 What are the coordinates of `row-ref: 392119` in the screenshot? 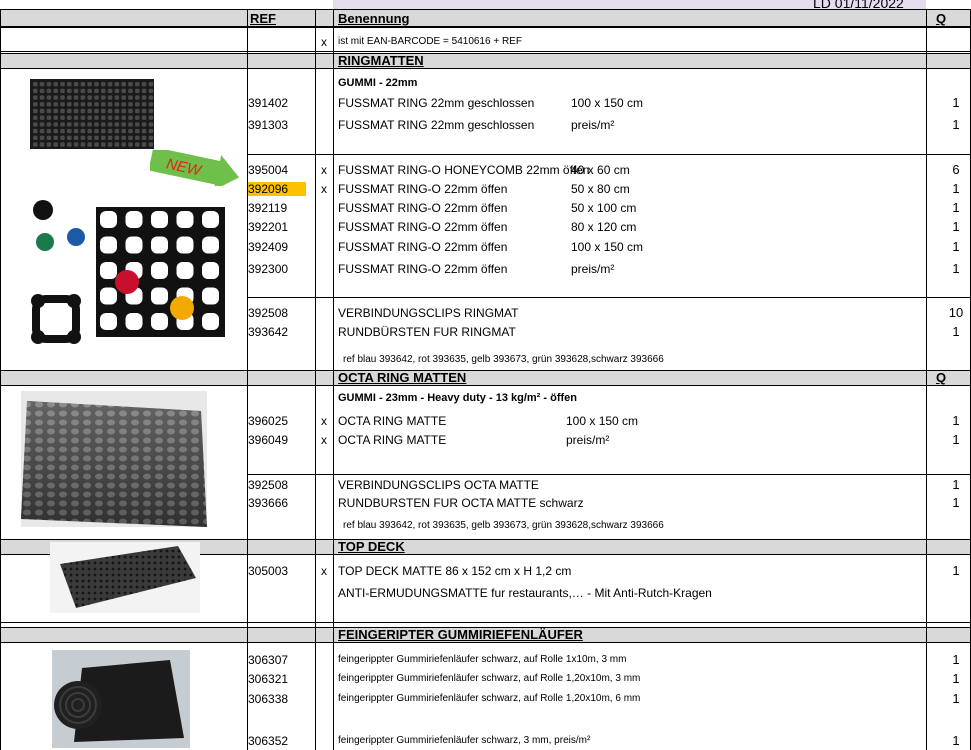 It's located at (268, 208).